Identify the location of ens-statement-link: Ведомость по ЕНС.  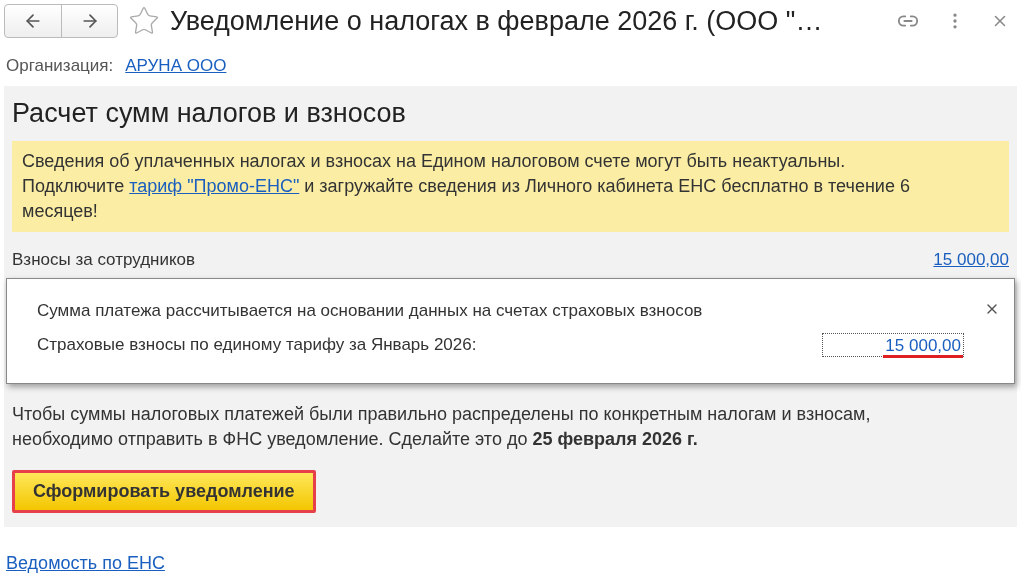
(85, 563).